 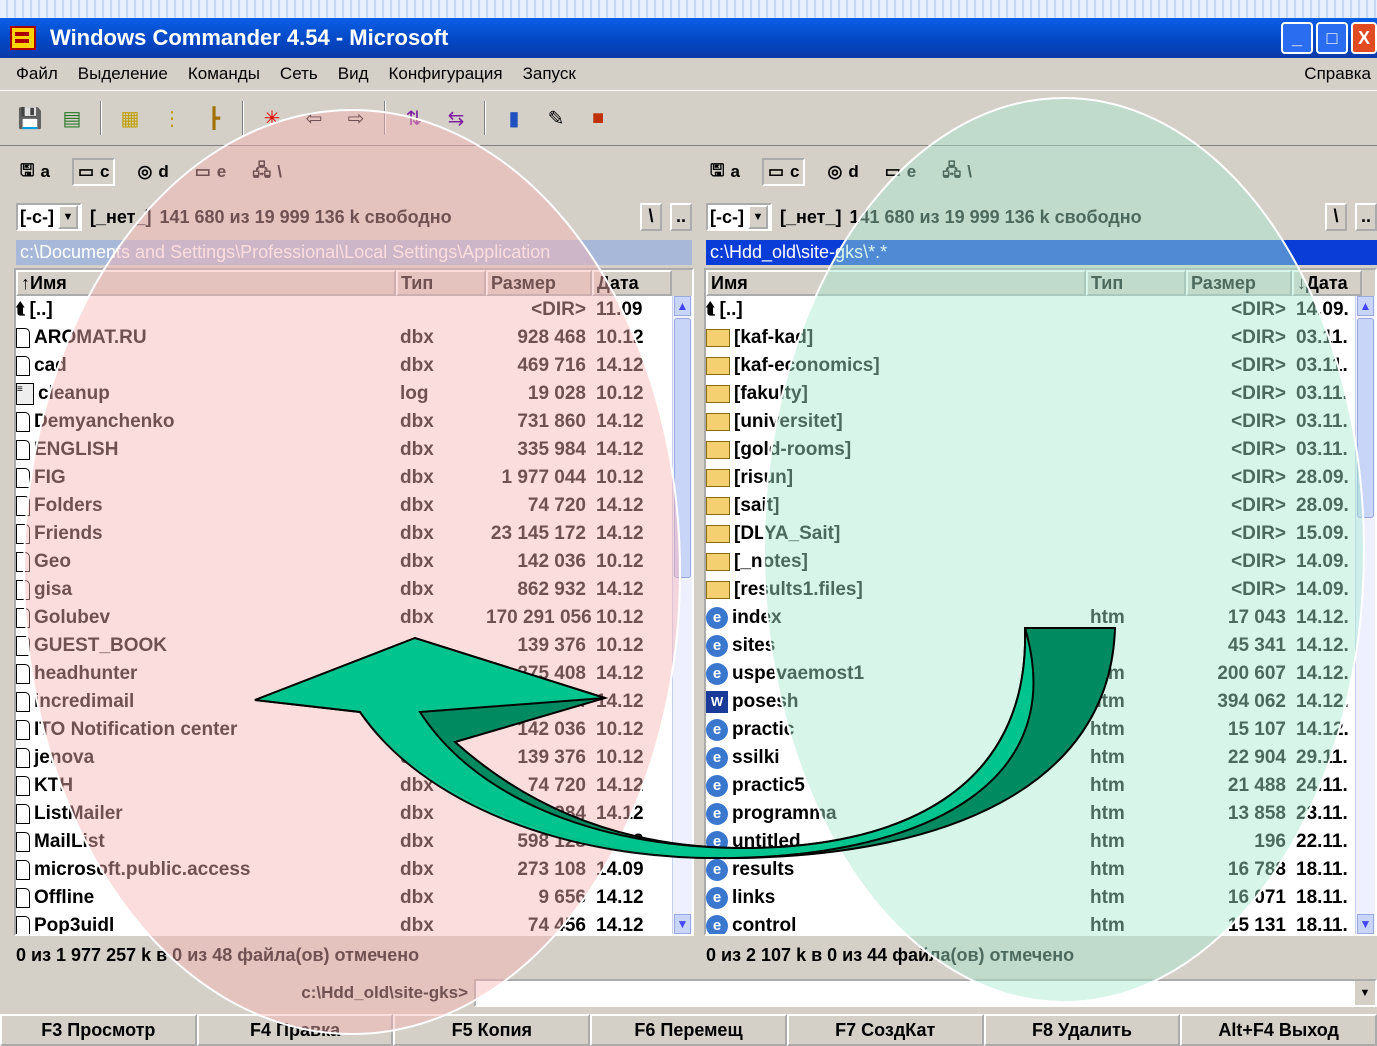 I want to click on f5-copy-button: F5 Копия, so click(x=492, y=1030).